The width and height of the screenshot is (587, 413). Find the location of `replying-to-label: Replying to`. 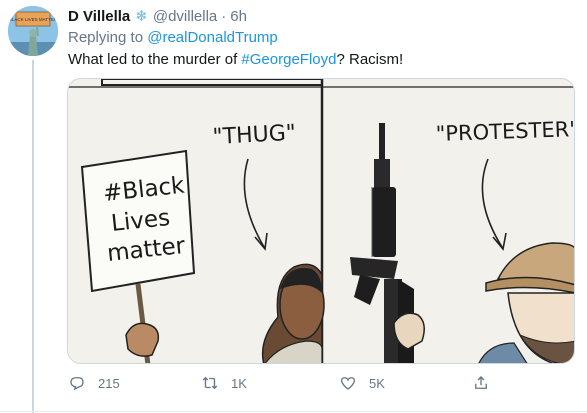

replying-to-label: Replying to is located at coordinates (106, 37).